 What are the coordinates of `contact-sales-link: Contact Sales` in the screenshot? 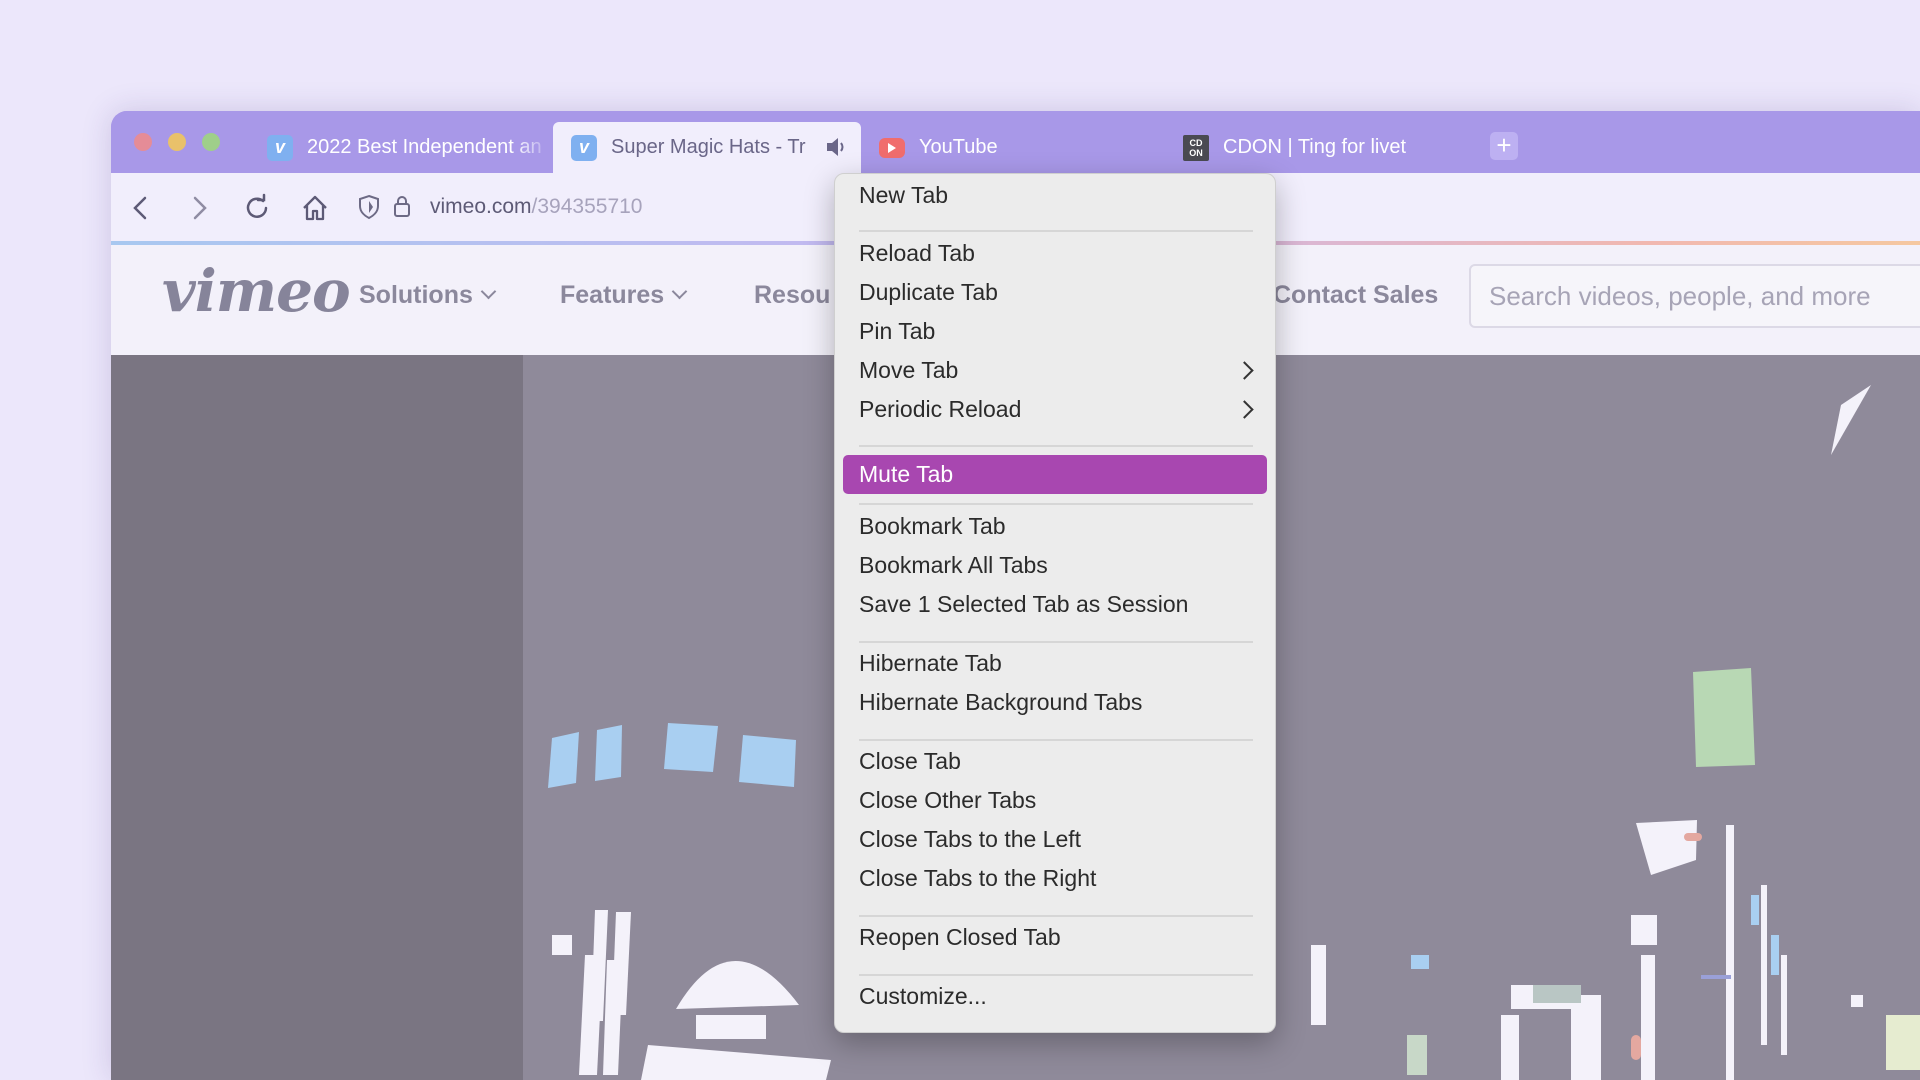 It's located at (1355, 295).